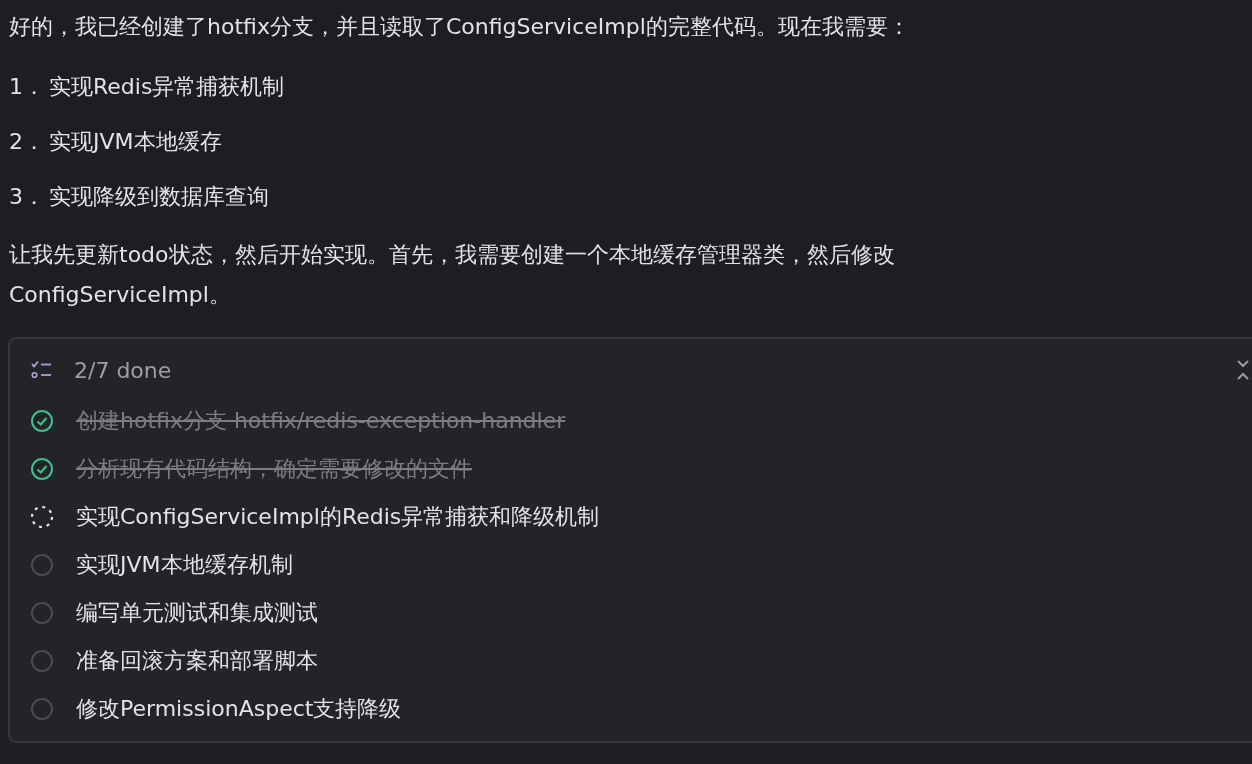  I want to click on message-text: 让我先更新todo状态，然后开始实现。首先，我需要创建一个本地缓存管理器类，然后修改ConfigServiceImpl。, so click(452, 275).